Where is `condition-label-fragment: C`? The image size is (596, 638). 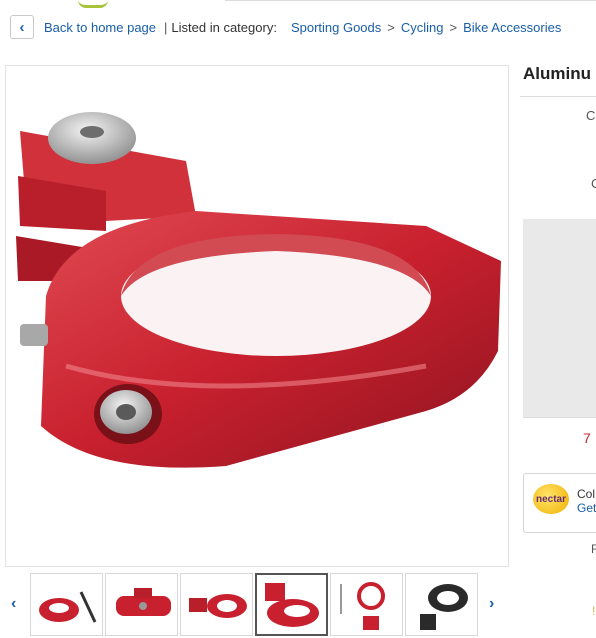 condition-label-fragment: C is located at coordinates (591, 115).